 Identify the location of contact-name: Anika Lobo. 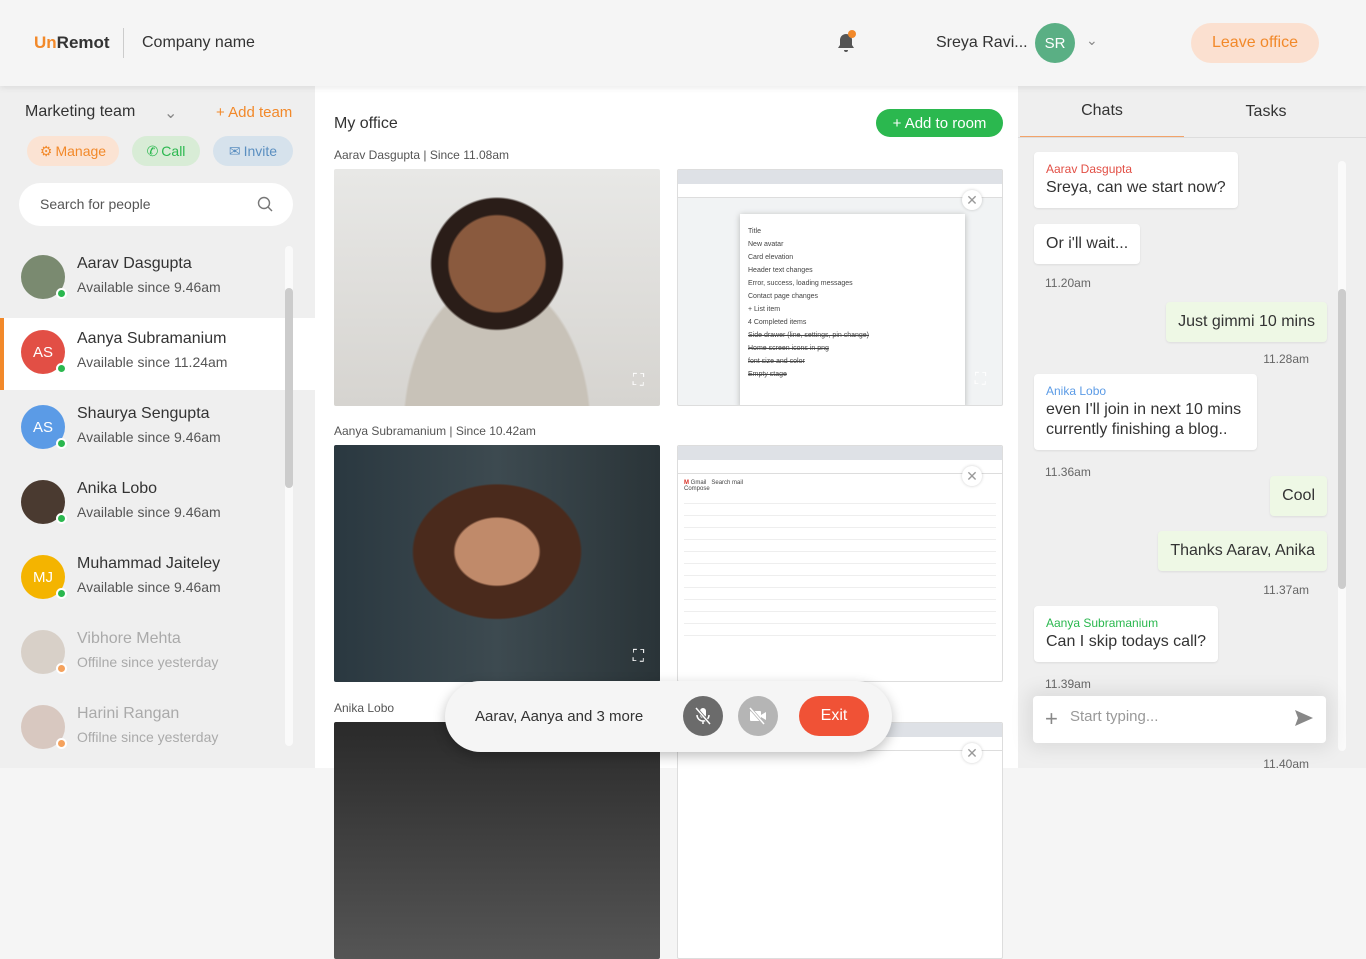
(117, 488).